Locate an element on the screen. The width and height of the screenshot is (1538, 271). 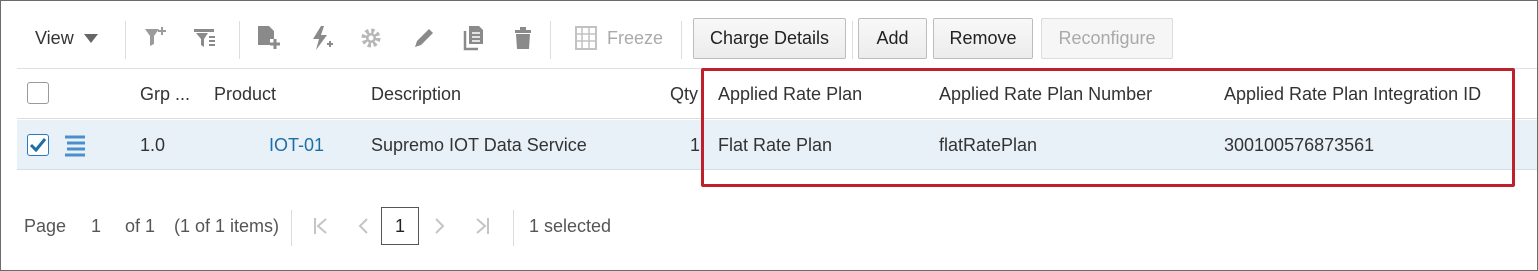
view-menu: View is located at coordinates (66, 38).